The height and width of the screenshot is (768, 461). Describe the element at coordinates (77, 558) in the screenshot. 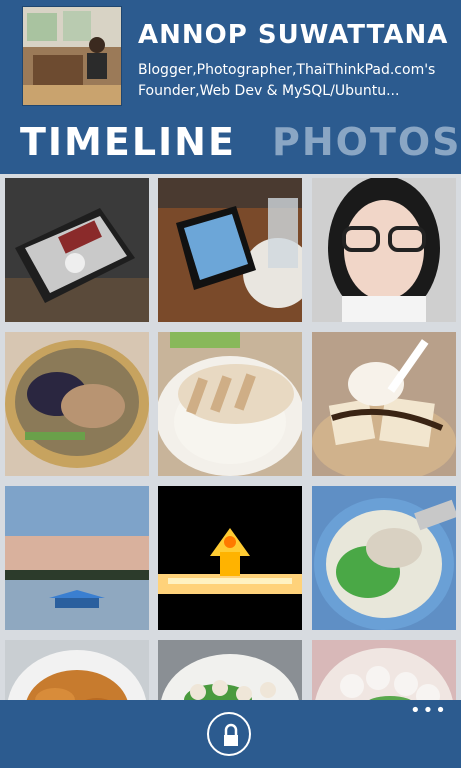

I see `photo-lake-sunset` at that location.